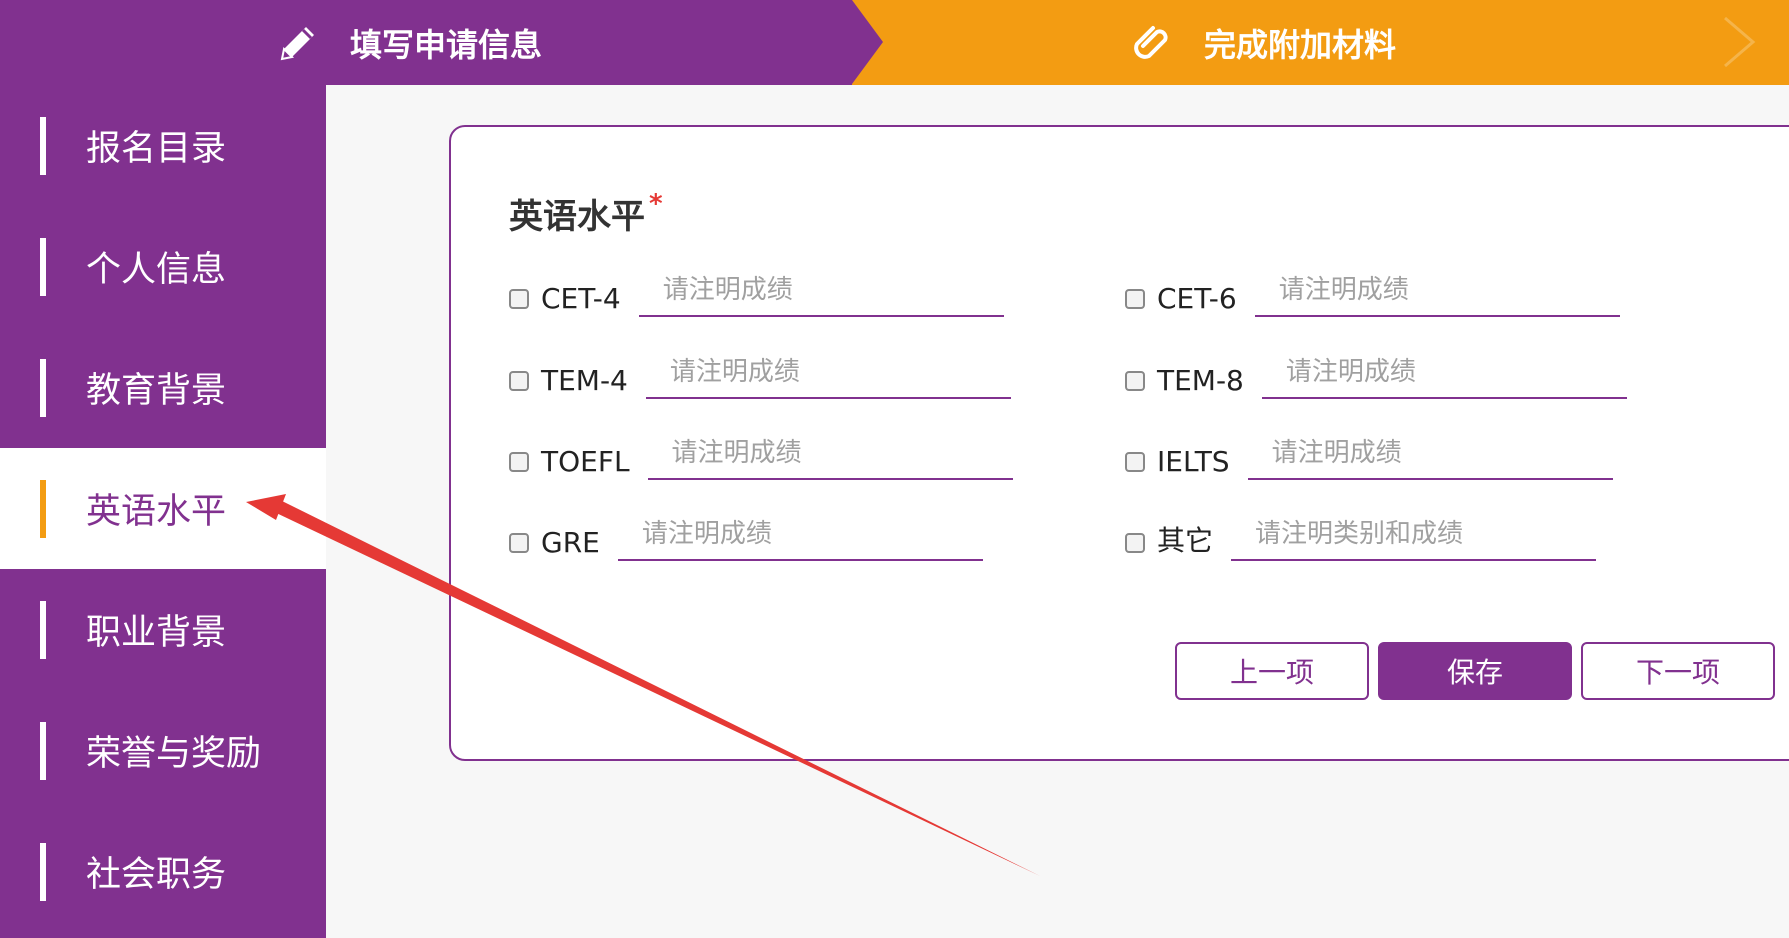 The height and width of the screenshot is (938, 1789). What do you see at coordinates (156, 149) in the screenshot?
I see `sidebar-item-label: 报名目录` at bounding box center [156, 149].